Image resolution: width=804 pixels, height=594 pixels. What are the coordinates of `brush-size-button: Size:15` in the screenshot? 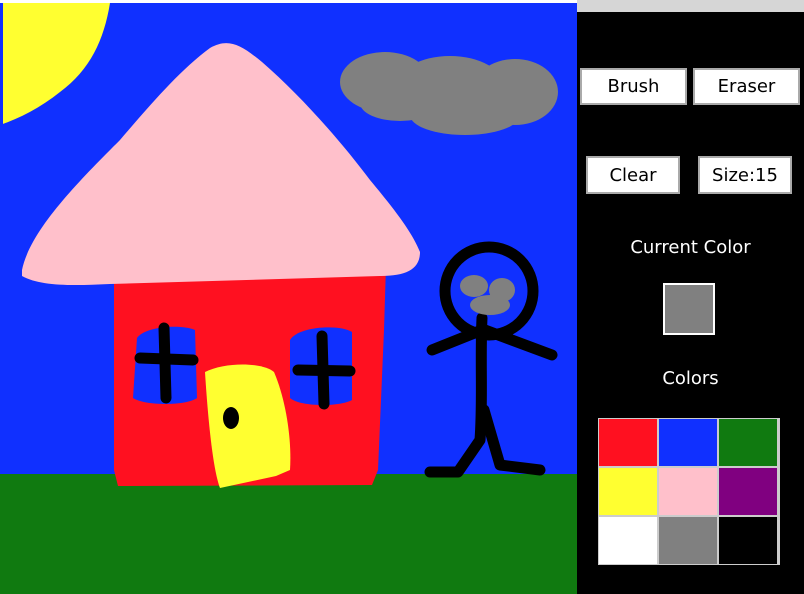 It's located at (745, 175).